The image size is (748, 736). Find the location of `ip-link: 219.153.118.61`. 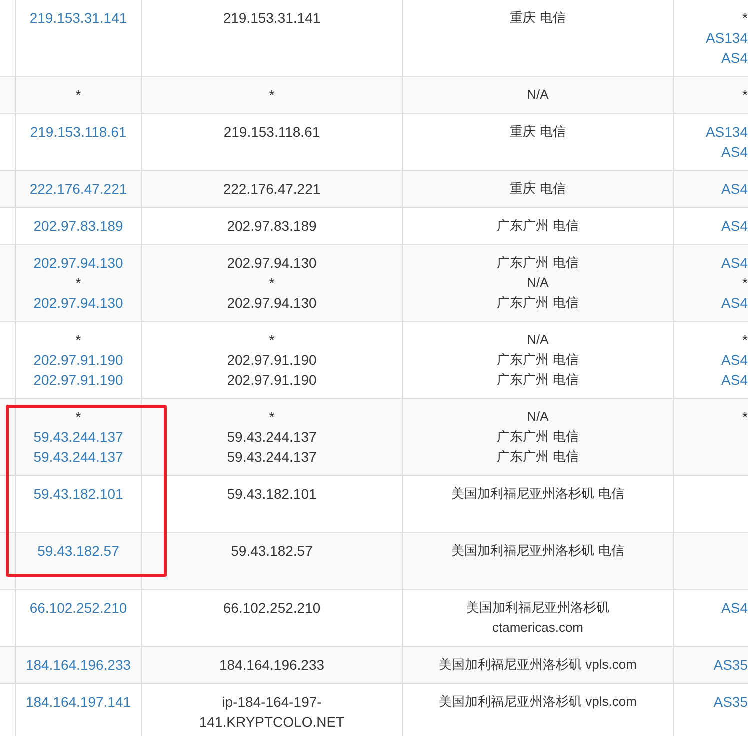

ip-link: 219.153.118.61 is located at coordinates (78, 132).